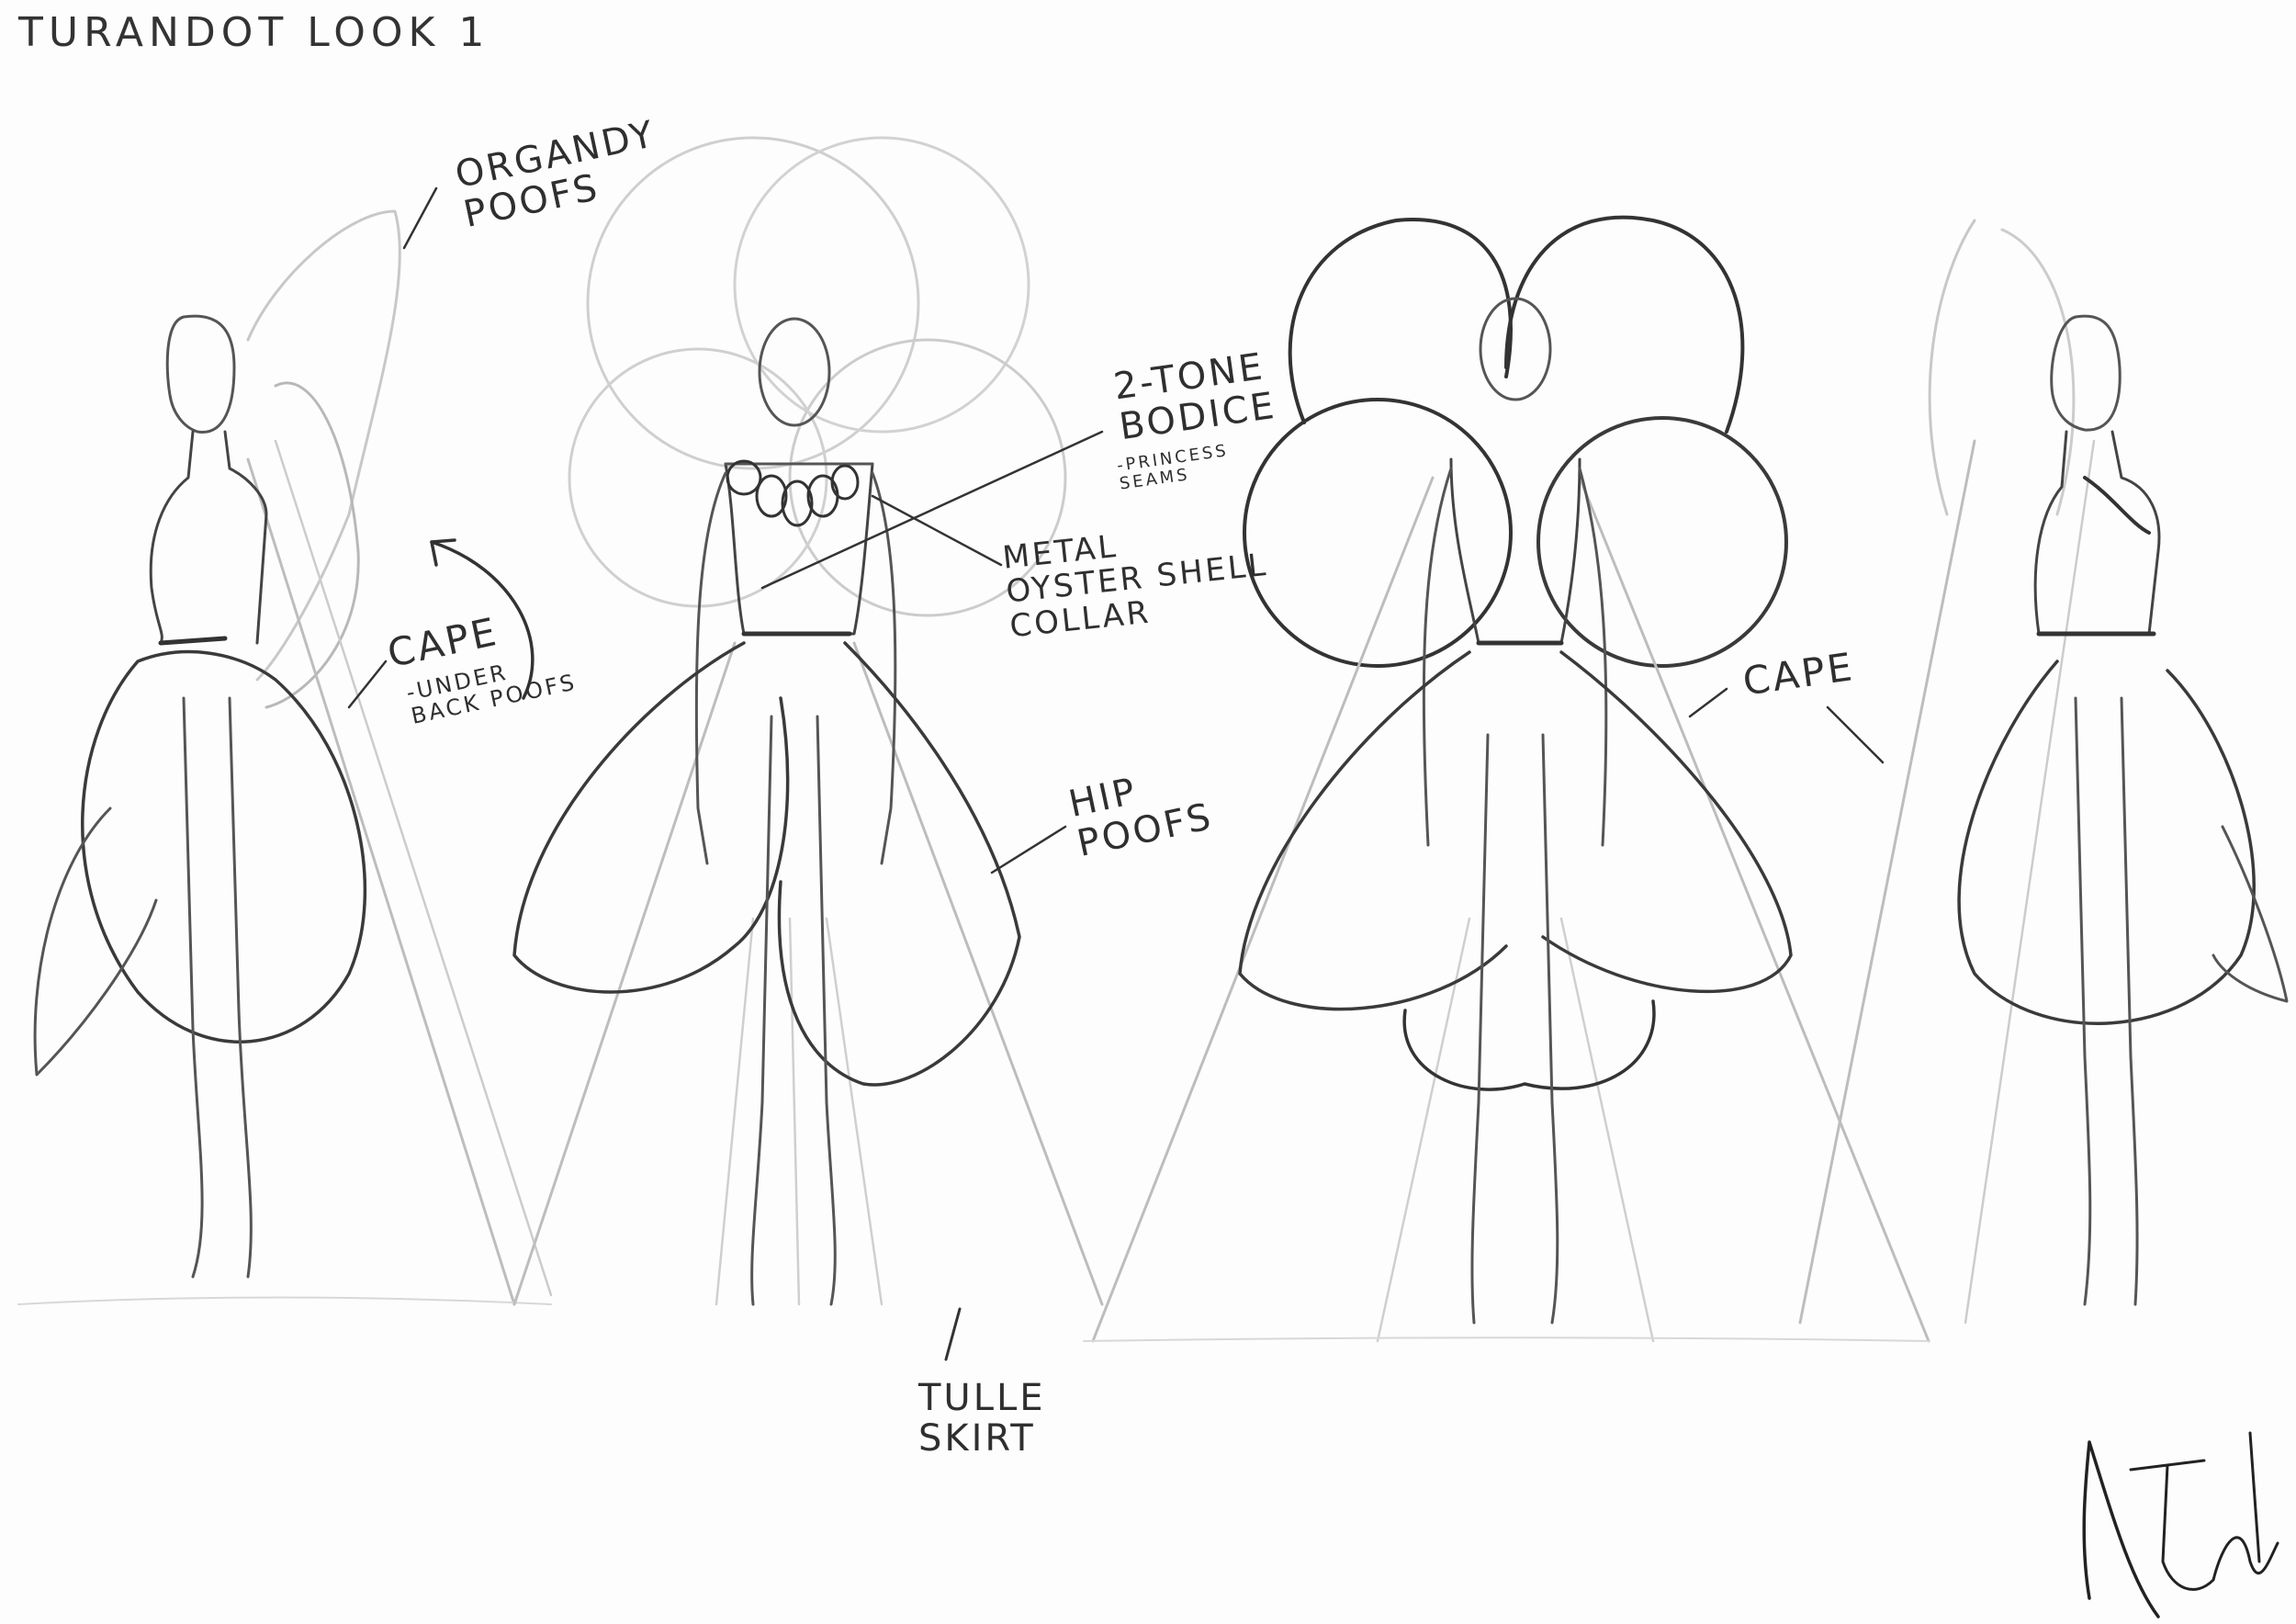 This screenshot has height=1624, width=2296. I want to click on figure-side-right, so click(2043, 772).